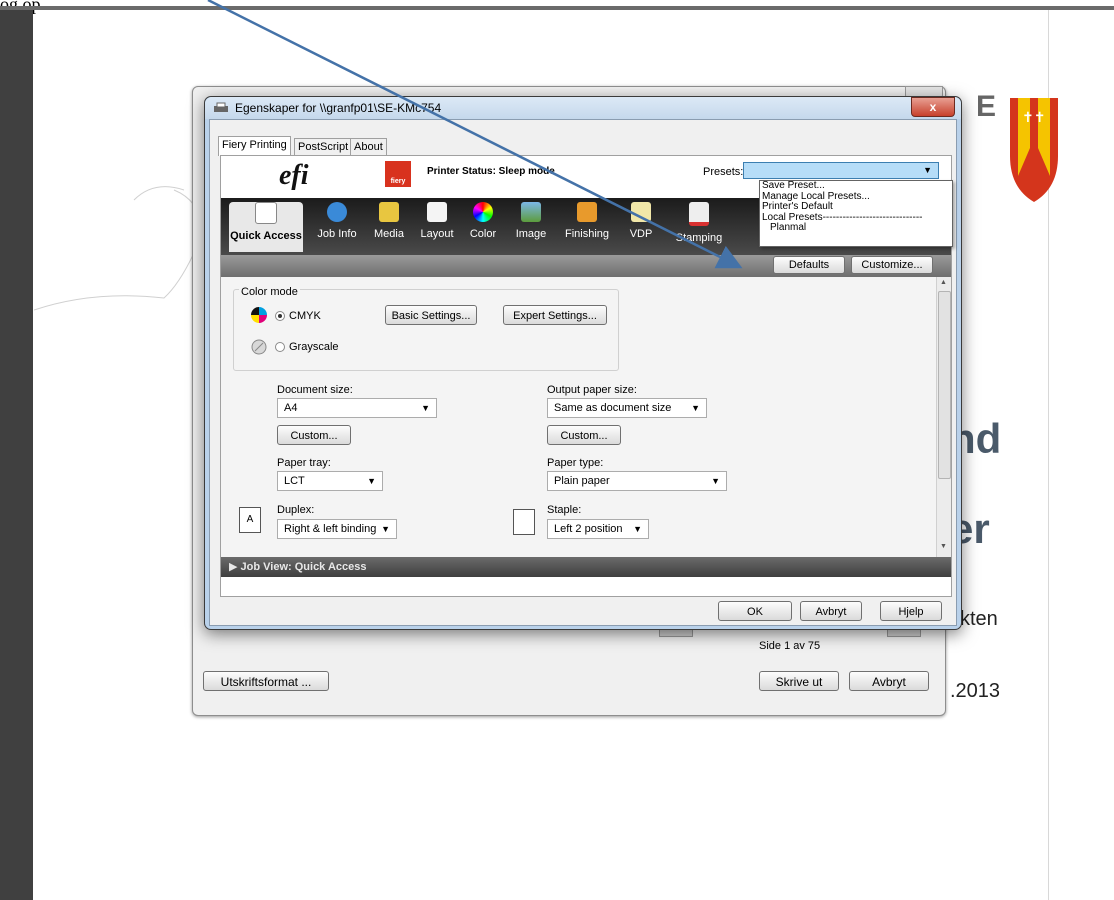 The image size is (1114, 900). Describe the element at coordinates (889, 681) in the screenshot. I see `print-cancel-button: Avbryt` at that location.